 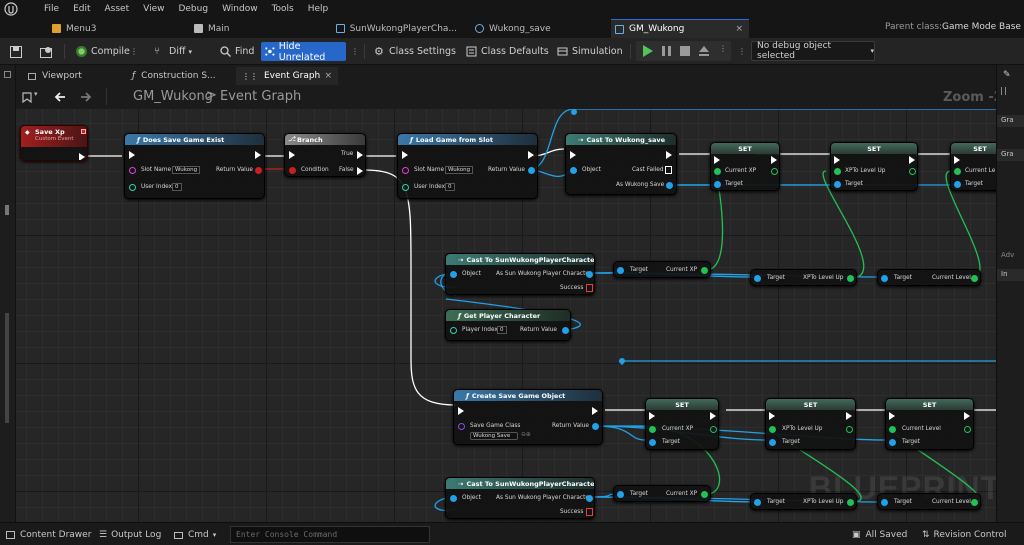 What do you see at coordinates (742, 51) in the screenshot?
I see `play-options-icon: ⋮` at bounding box center [742, 51].